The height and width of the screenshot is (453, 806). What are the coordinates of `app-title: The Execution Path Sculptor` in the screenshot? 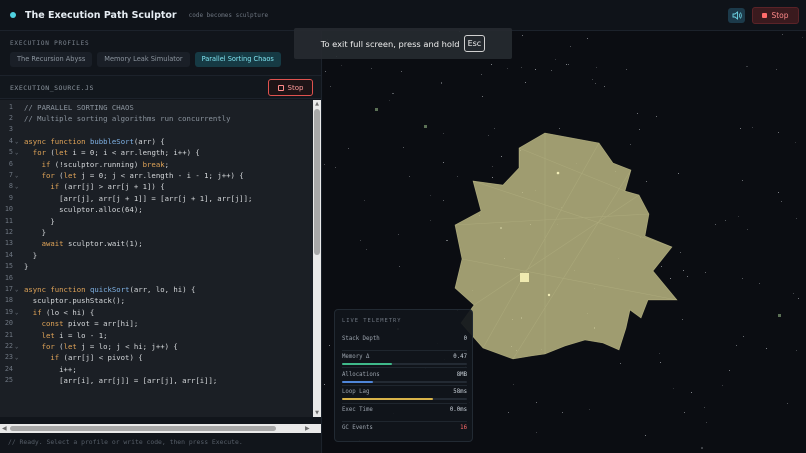 It's located at (101, 15).